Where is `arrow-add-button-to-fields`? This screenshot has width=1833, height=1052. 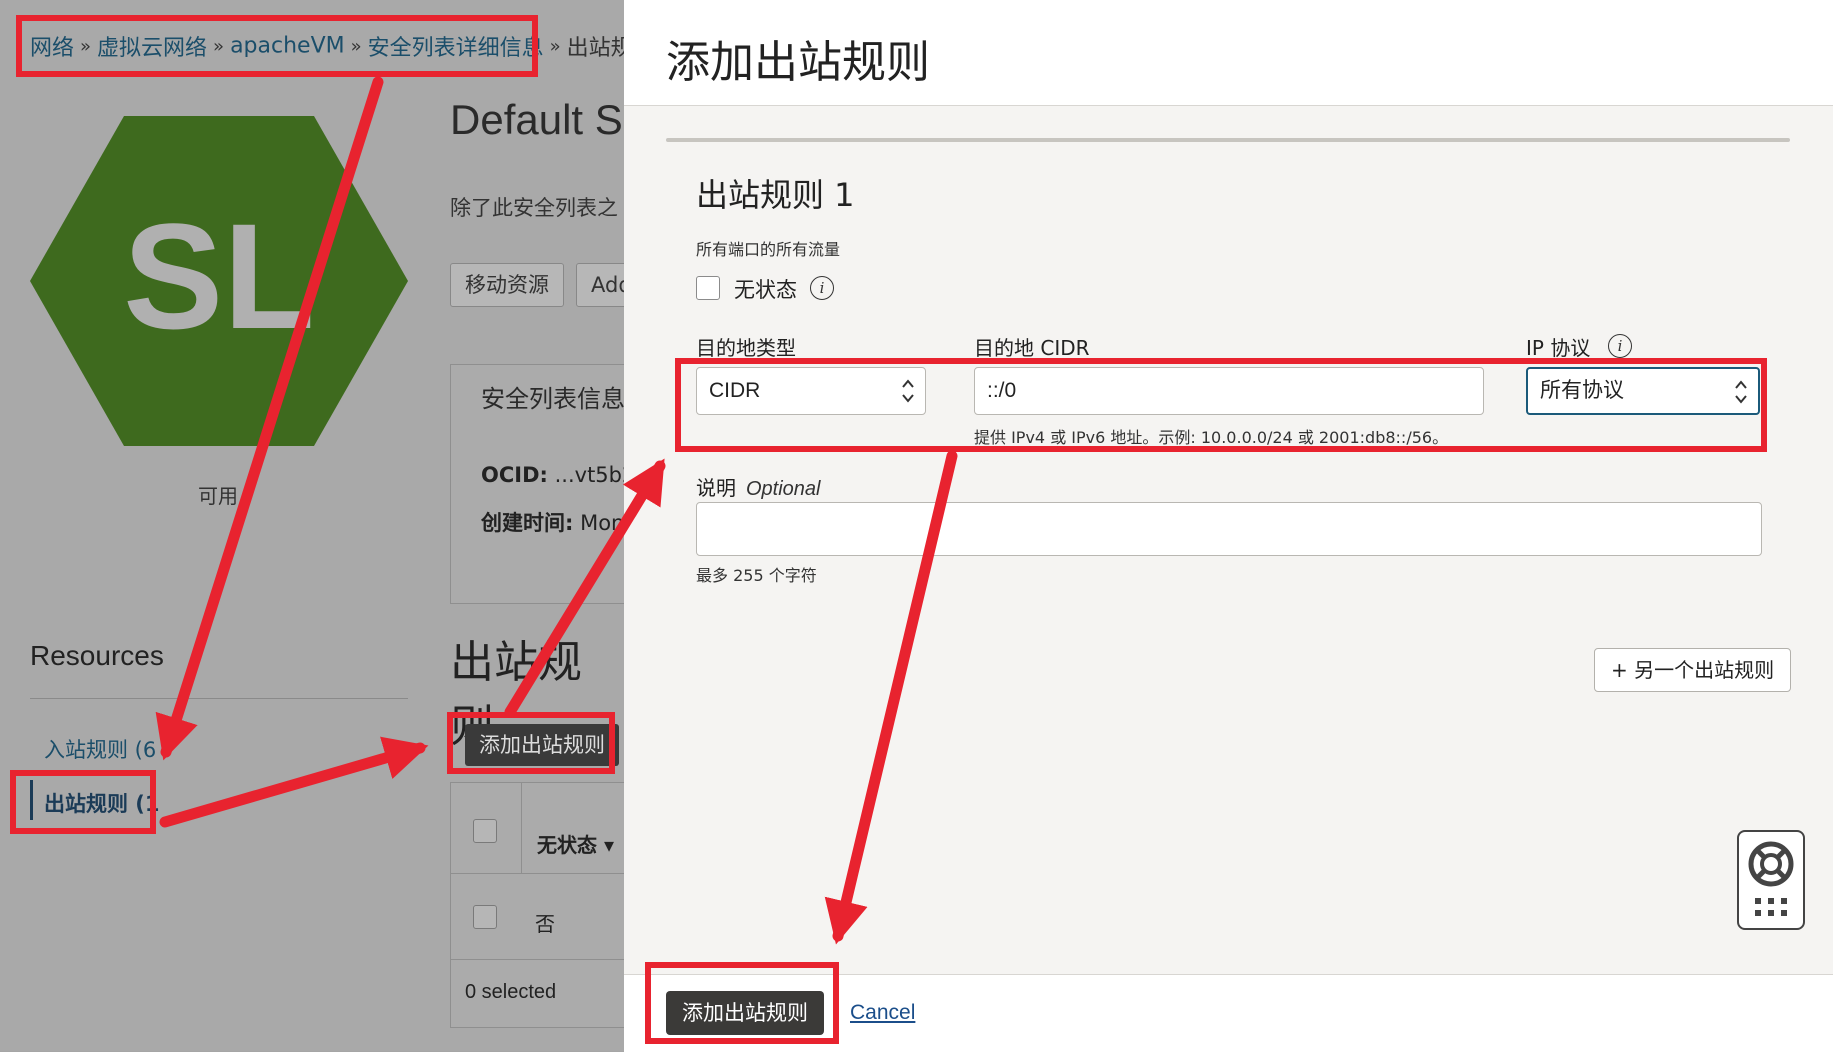 arrow-add-button-to-fields is located at coordinates (585, 588).